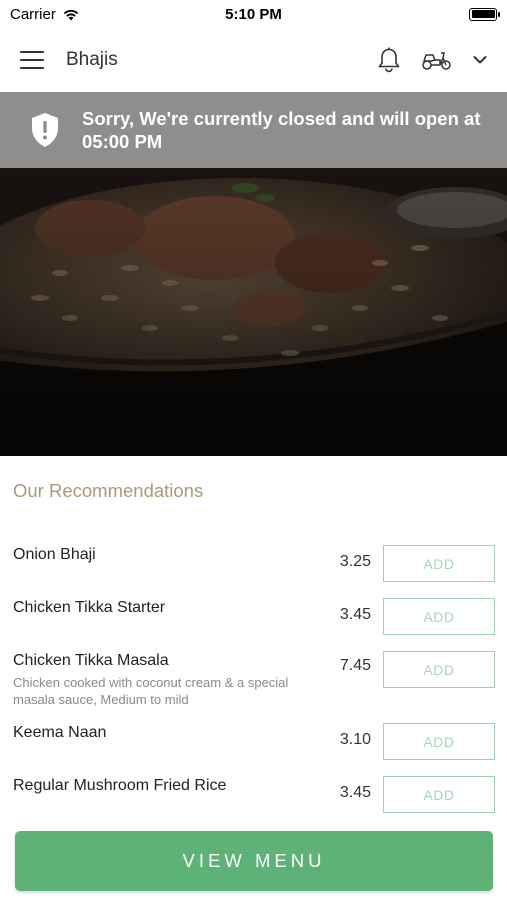  Describe the element at coordinates (254, 861) in the screenshot. I see `view-menu-button: VIEW MENU` at that location.